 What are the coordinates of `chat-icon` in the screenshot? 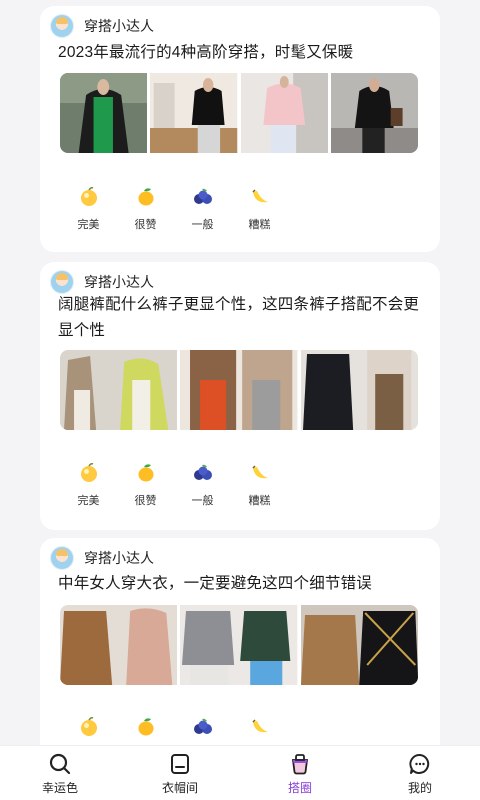 It's located at (419, 764).